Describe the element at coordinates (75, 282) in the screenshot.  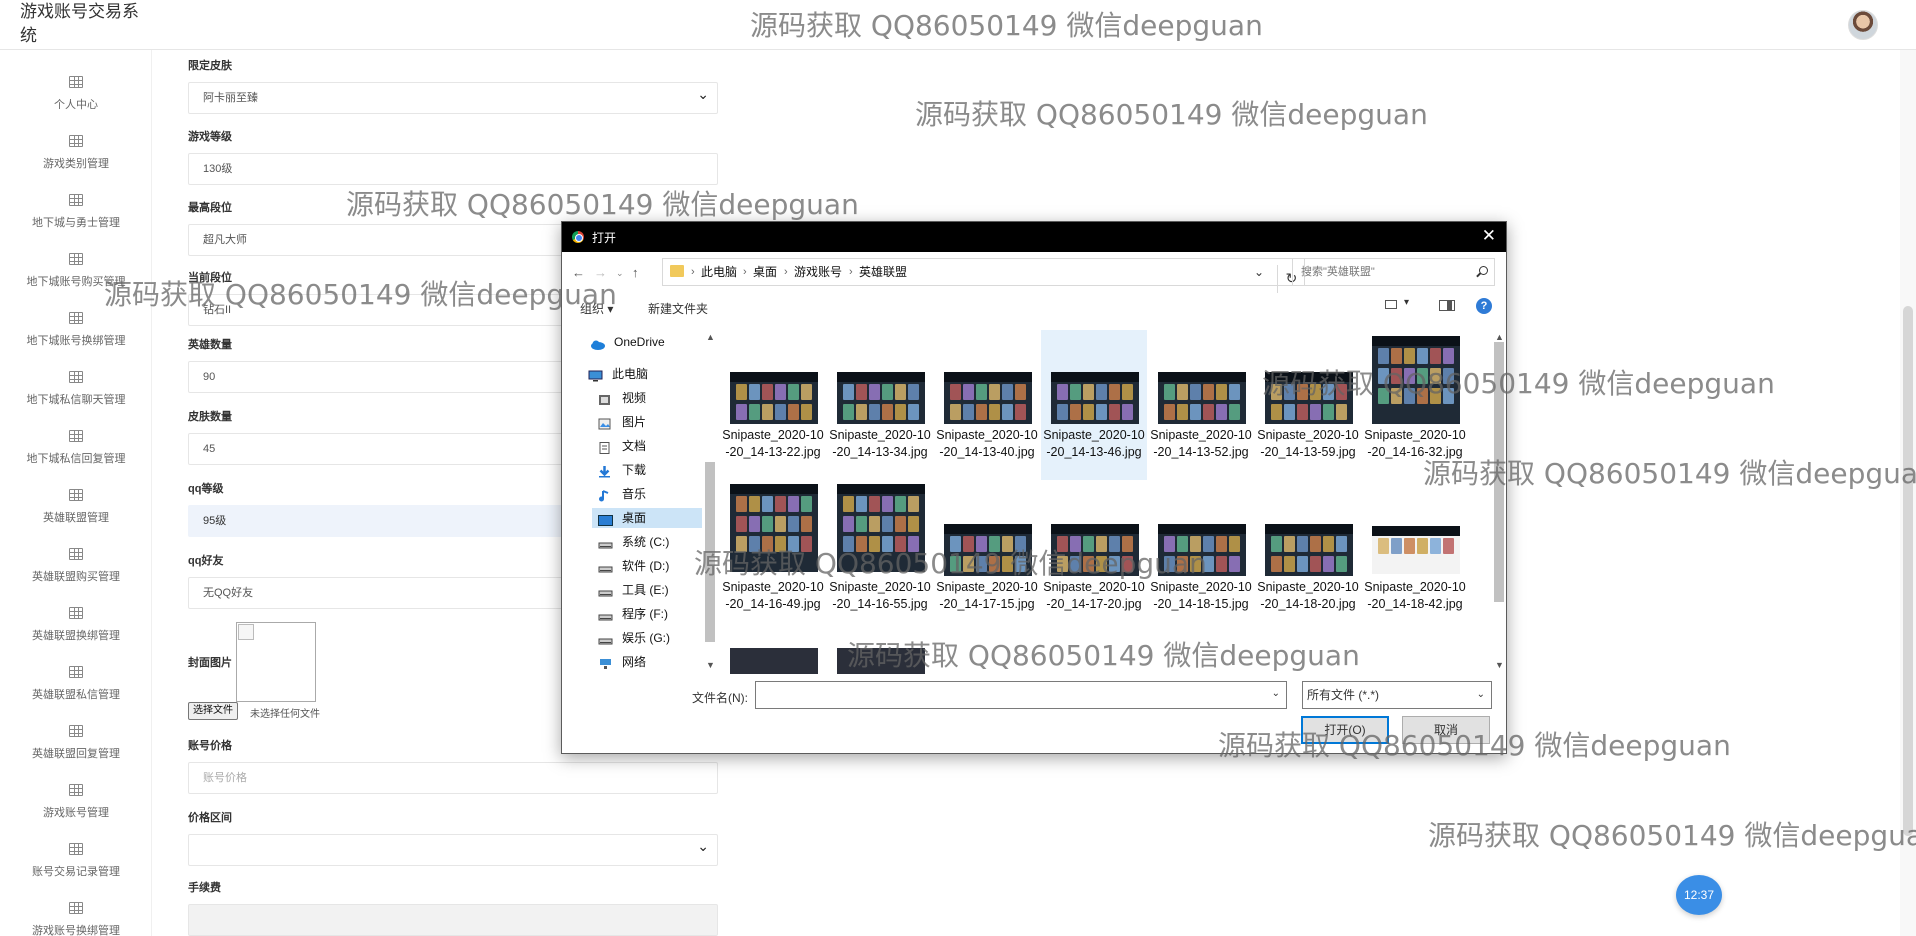
I see `sidebar-item: 地下城账号购买管理` at that location.